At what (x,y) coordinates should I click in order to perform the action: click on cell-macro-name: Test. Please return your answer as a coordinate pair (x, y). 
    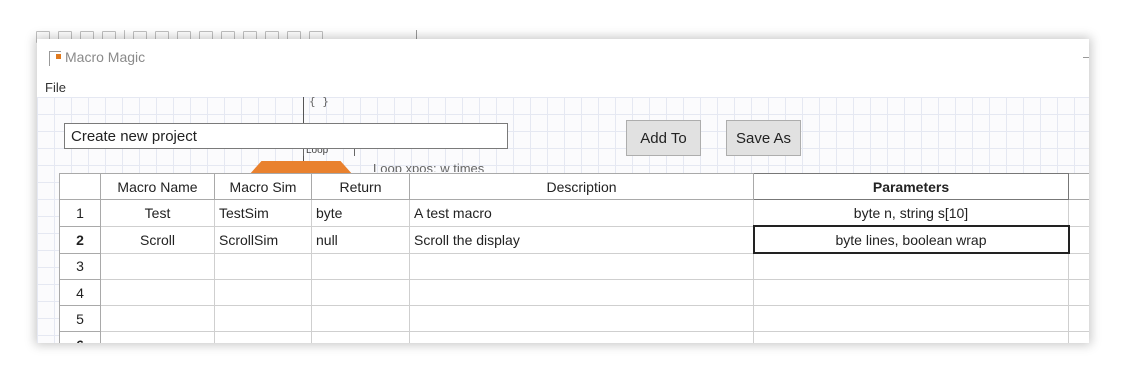
    Looking at the image, I should click on (157, 213).